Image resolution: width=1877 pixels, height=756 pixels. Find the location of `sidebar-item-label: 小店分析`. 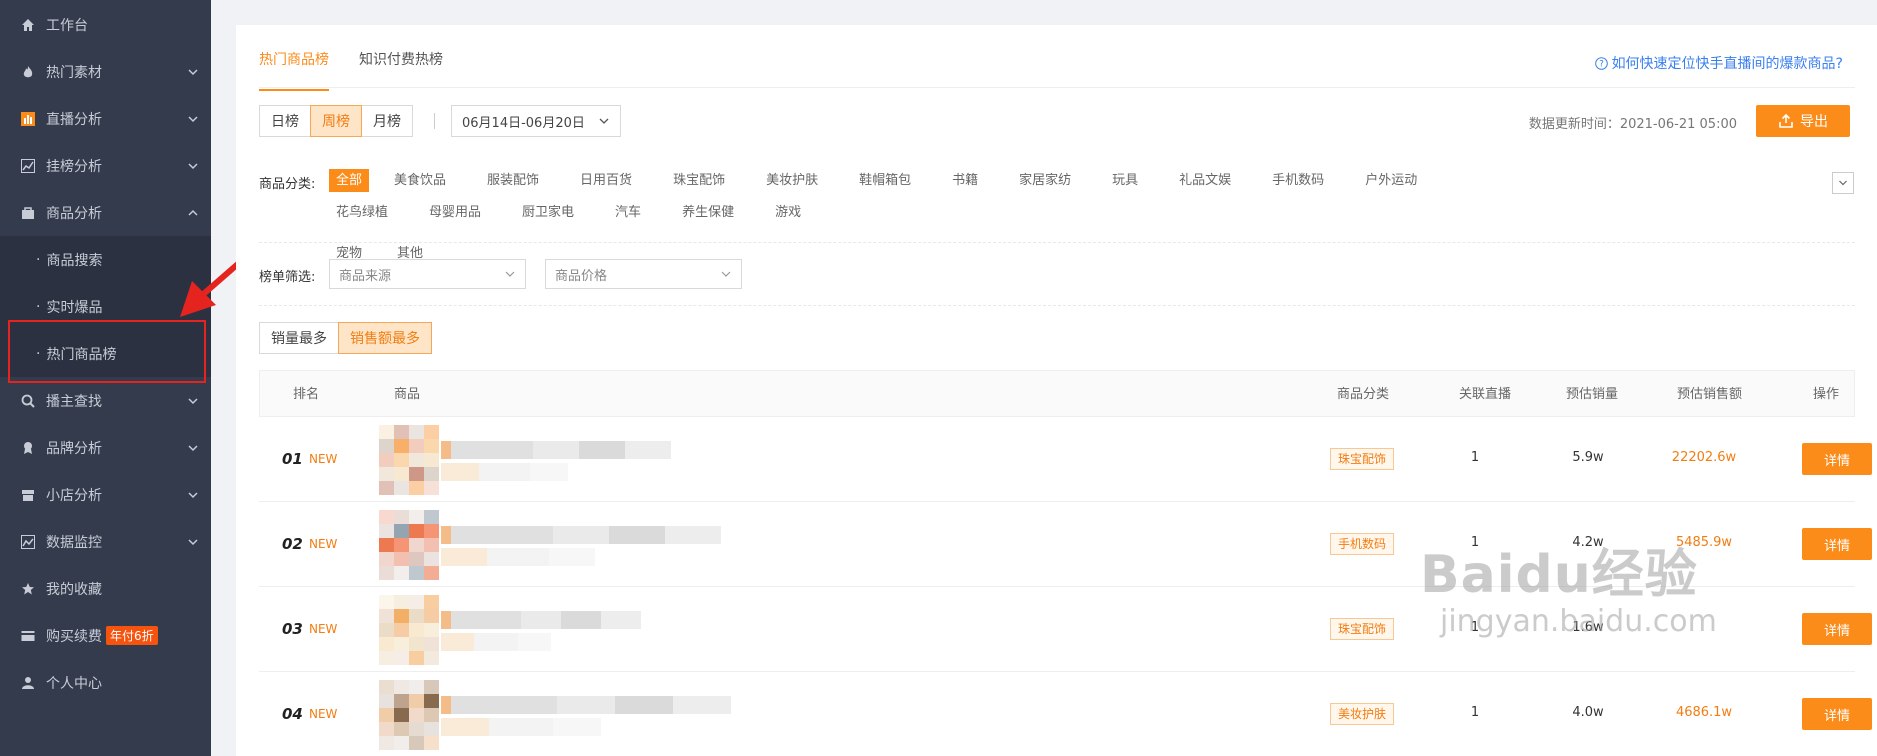

sidebar-item-label: 小店分析 is located at coordinates (74, 495).